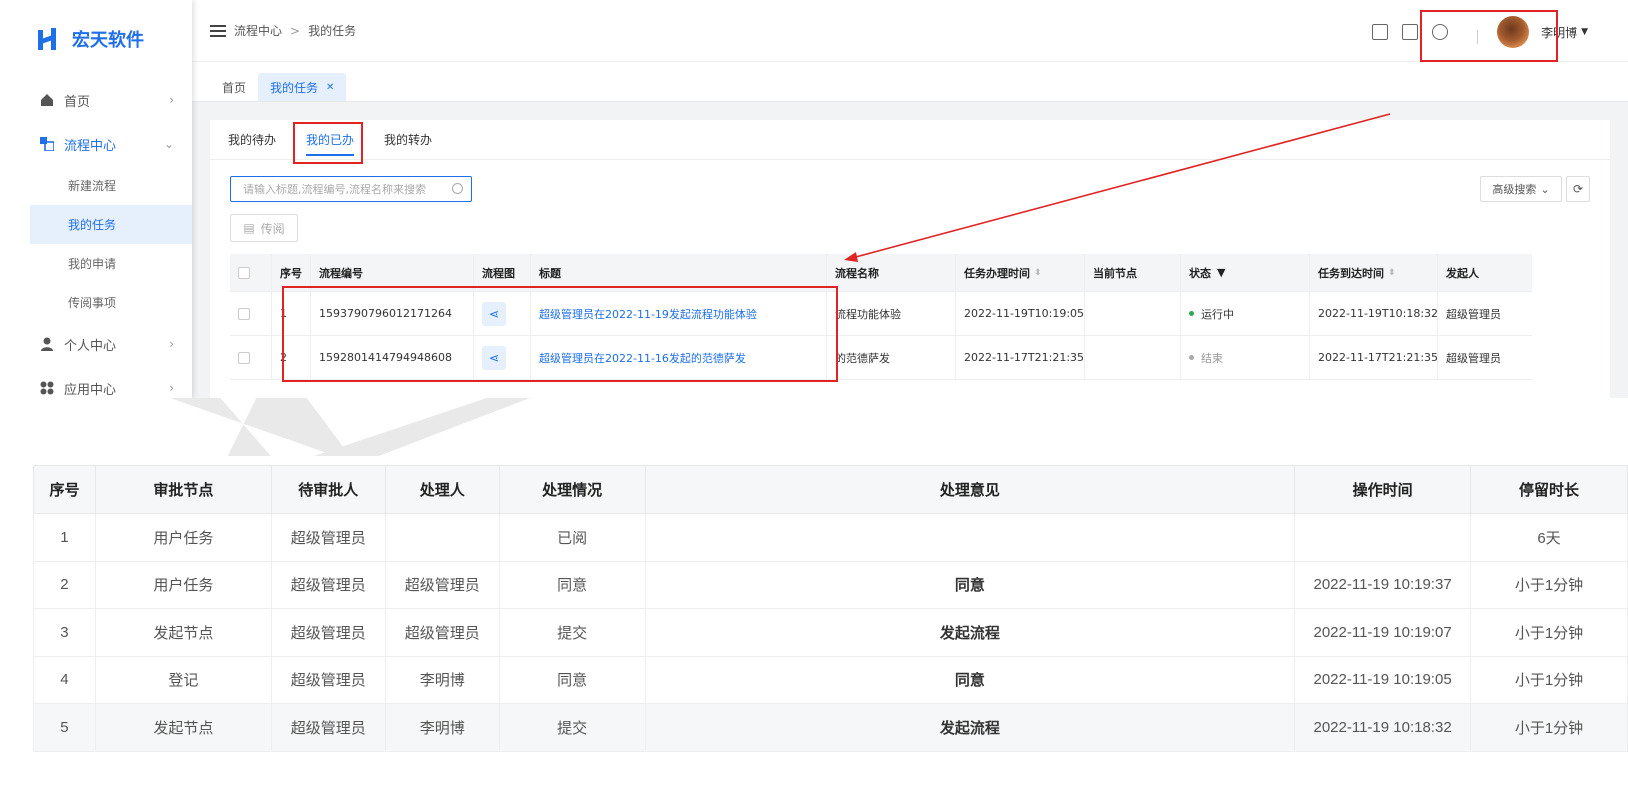 The image size is (1628, 801). What do you see at coordinates (1584, 32) in the screenshot?
I see `caret-down-icon: ▼` at bounding box center [1584, 32].